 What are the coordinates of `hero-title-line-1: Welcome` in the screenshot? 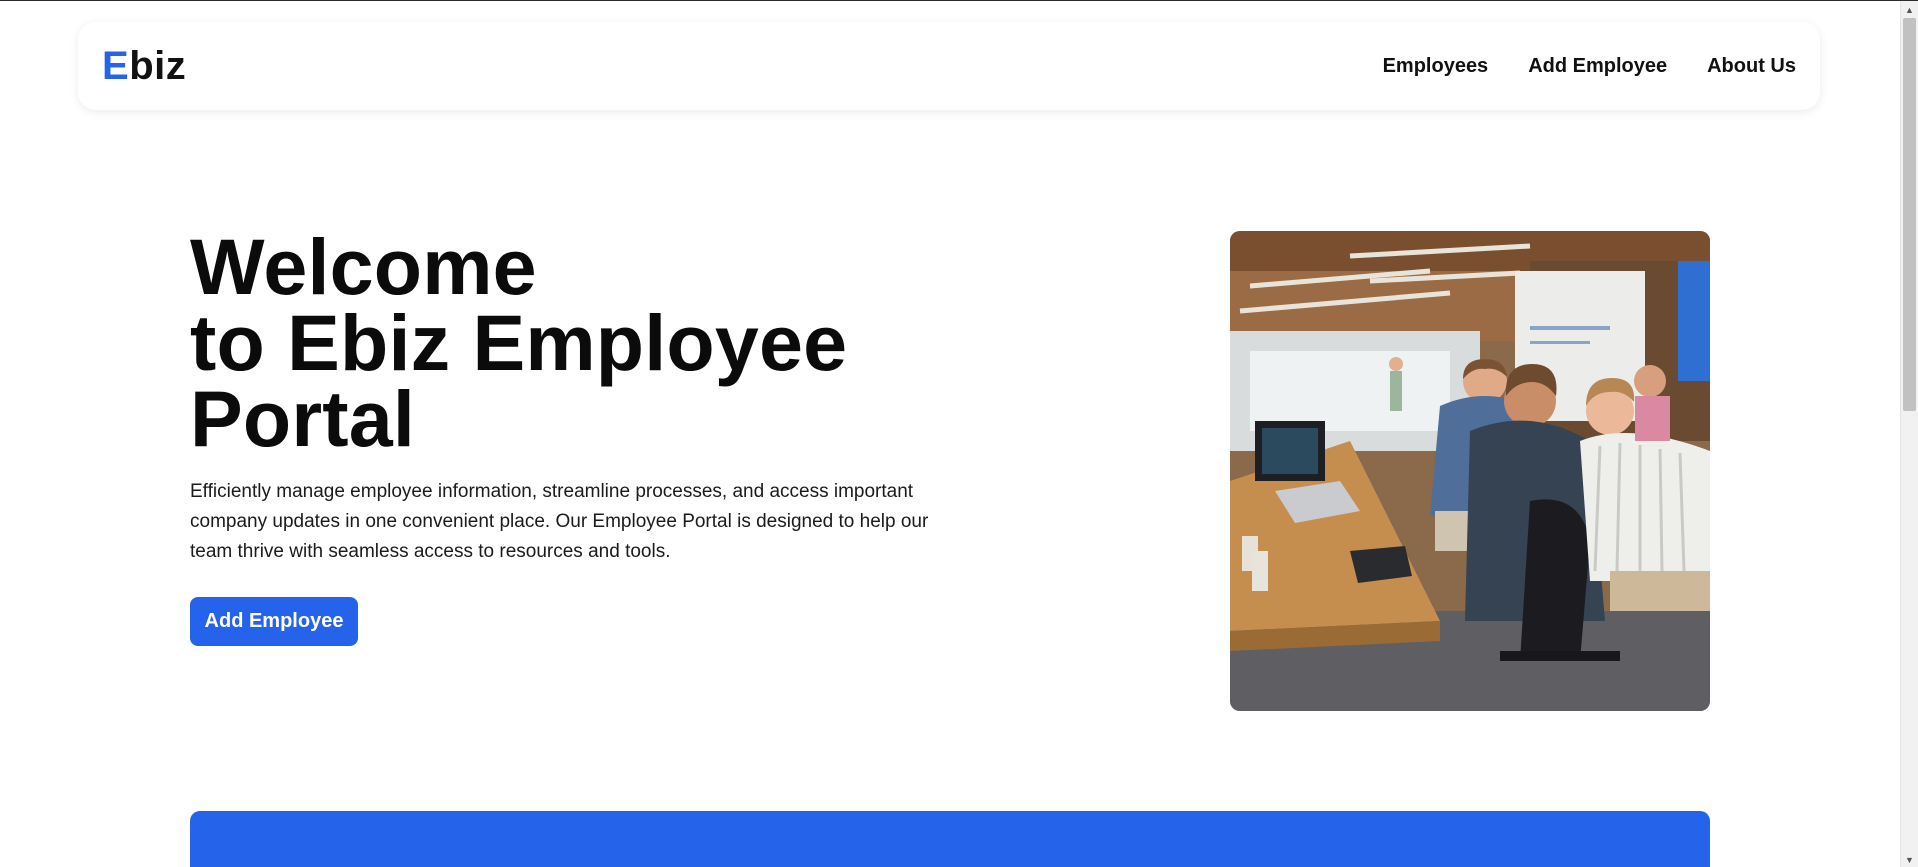 It's located at (363, 266).